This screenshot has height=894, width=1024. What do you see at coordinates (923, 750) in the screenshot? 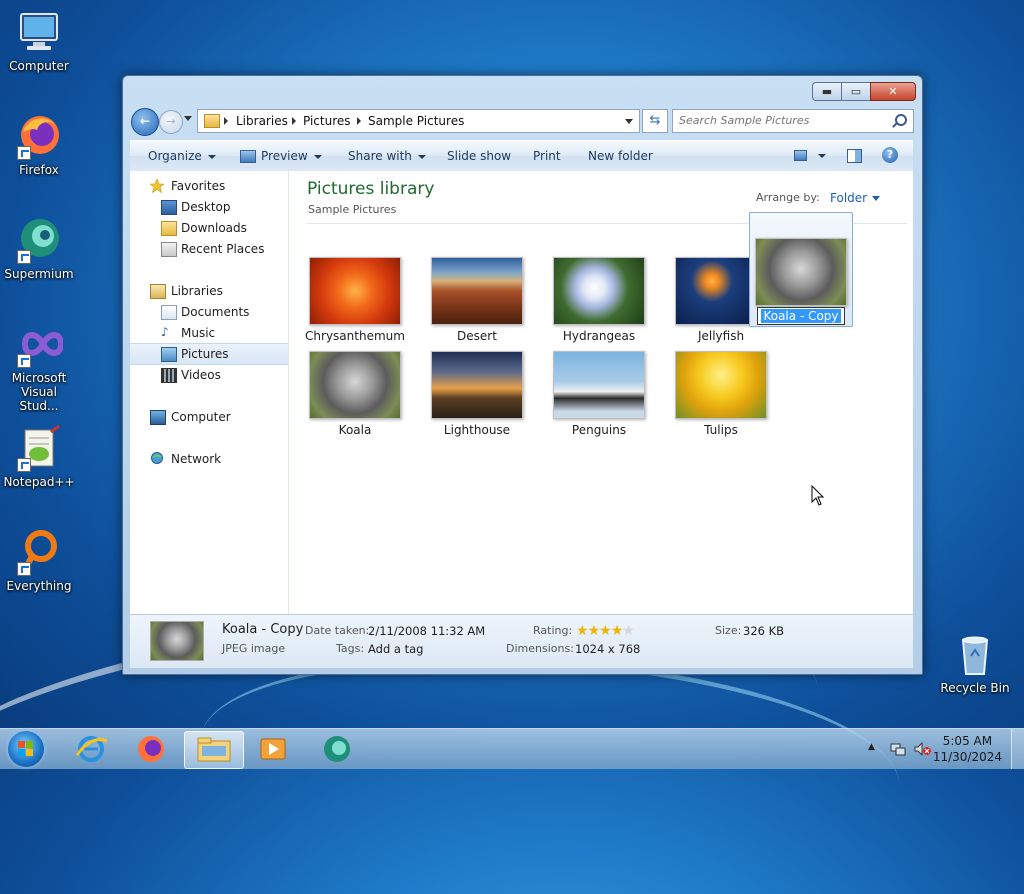
I see `volume-muted-icon` at bounding box center [923, 750].